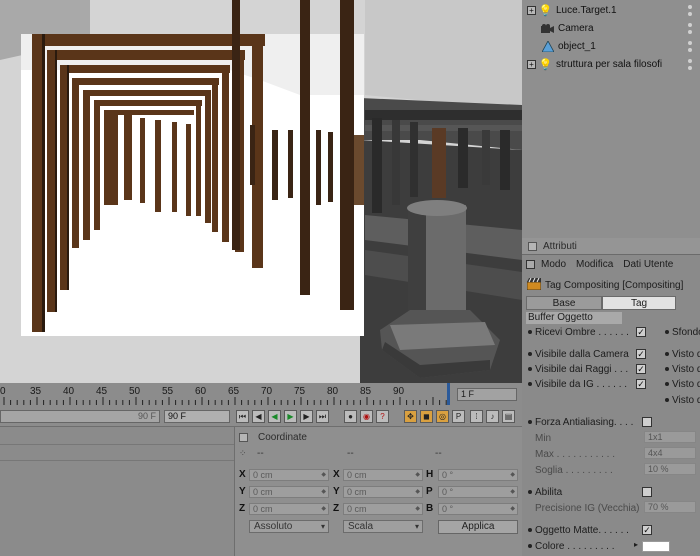  Describe the element at coordinates (289, 492) in the screenshot. I see `position-y-field: 0 cm` at that location.